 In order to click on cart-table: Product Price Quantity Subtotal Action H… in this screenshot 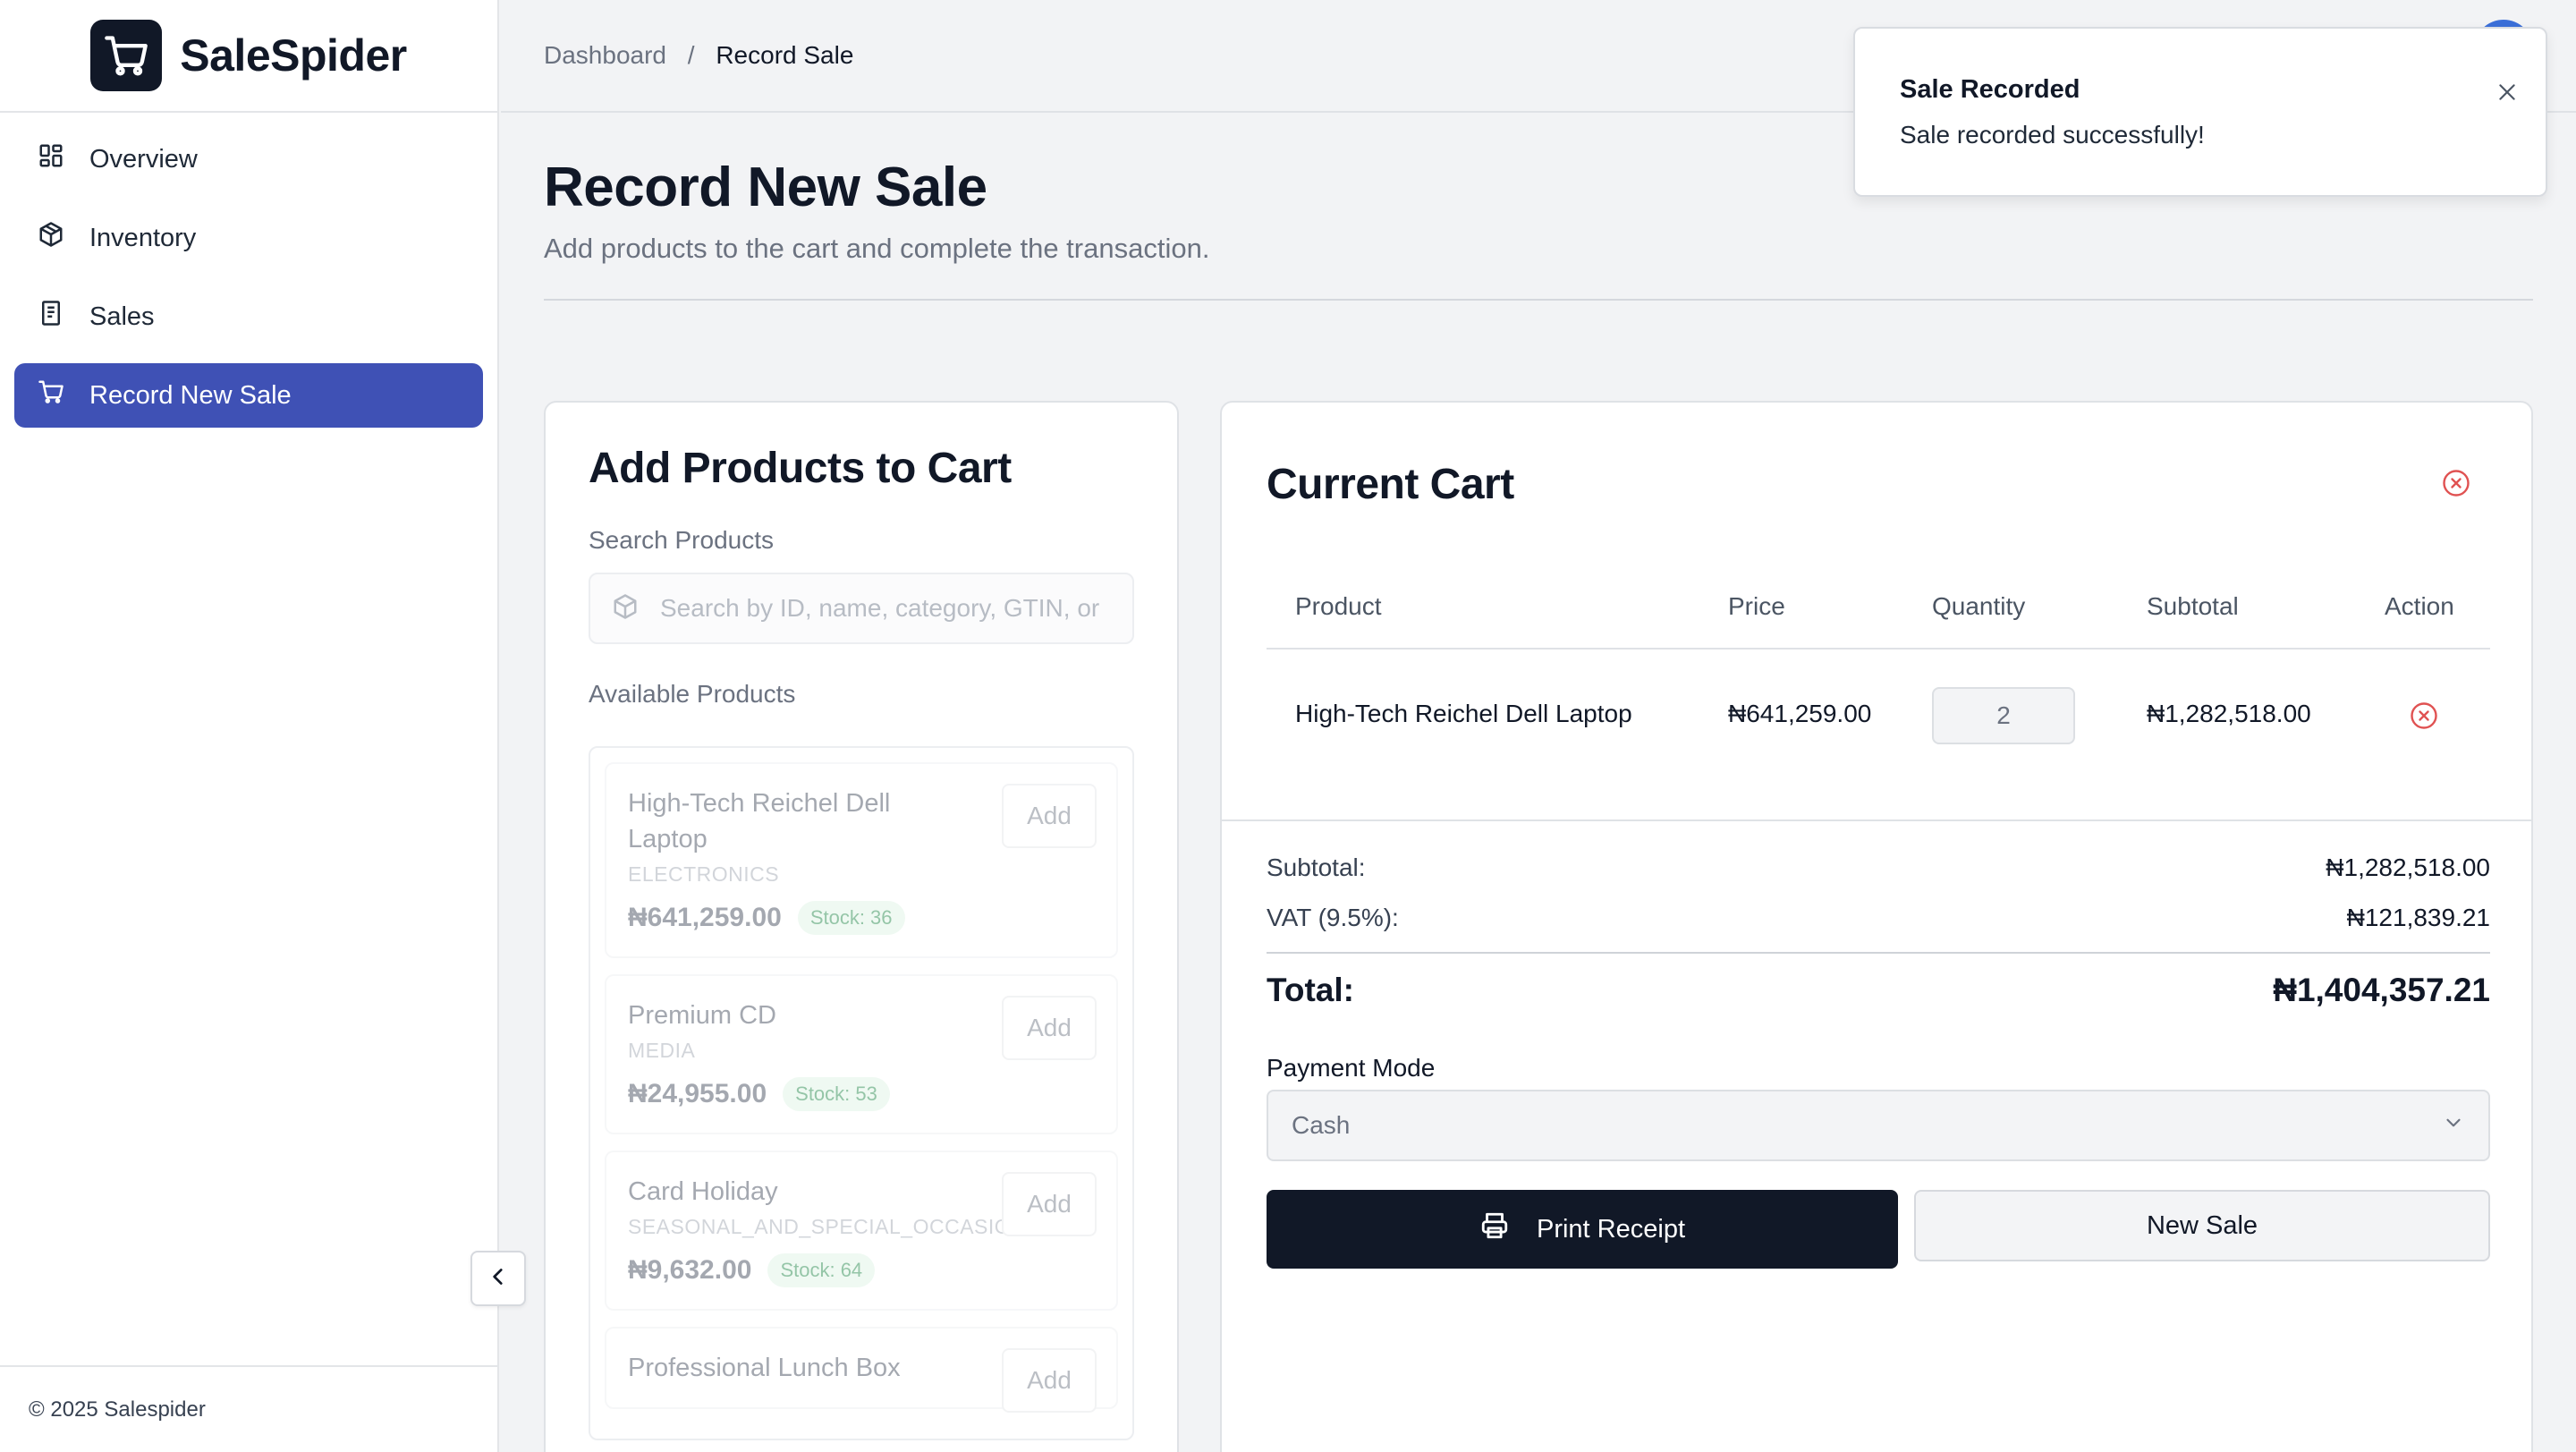, I will do `click(1878, 672)`.